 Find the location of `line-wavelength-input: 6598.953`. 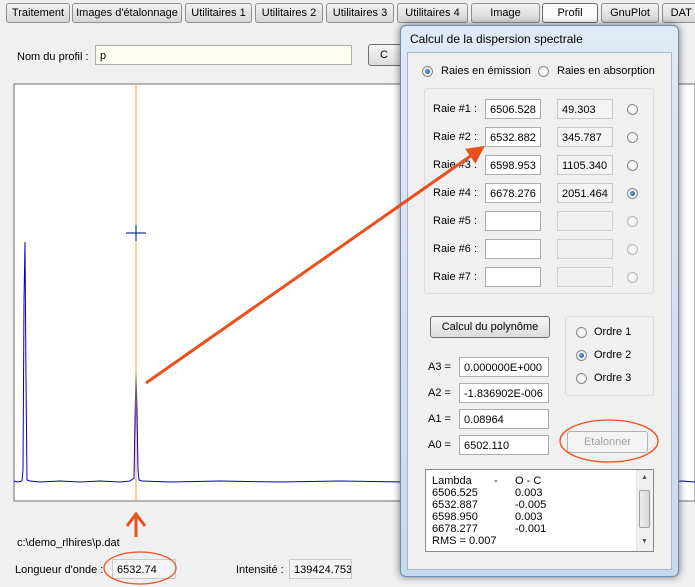

line-wavelength-input: 6598.953 is located at coordinates (513, 165).